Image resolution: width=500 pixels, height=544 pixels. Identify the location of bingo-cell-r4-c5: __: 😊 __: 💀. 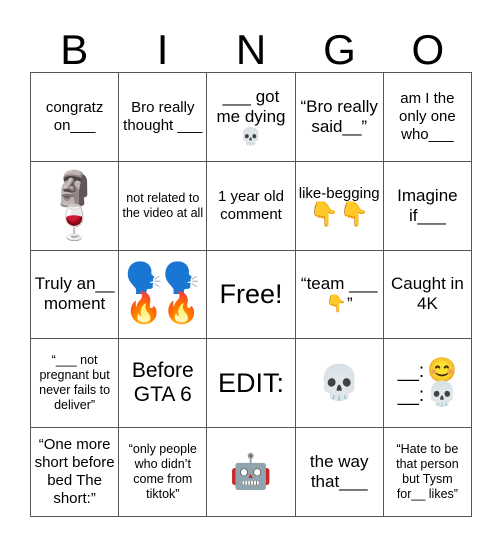
(427, 384).